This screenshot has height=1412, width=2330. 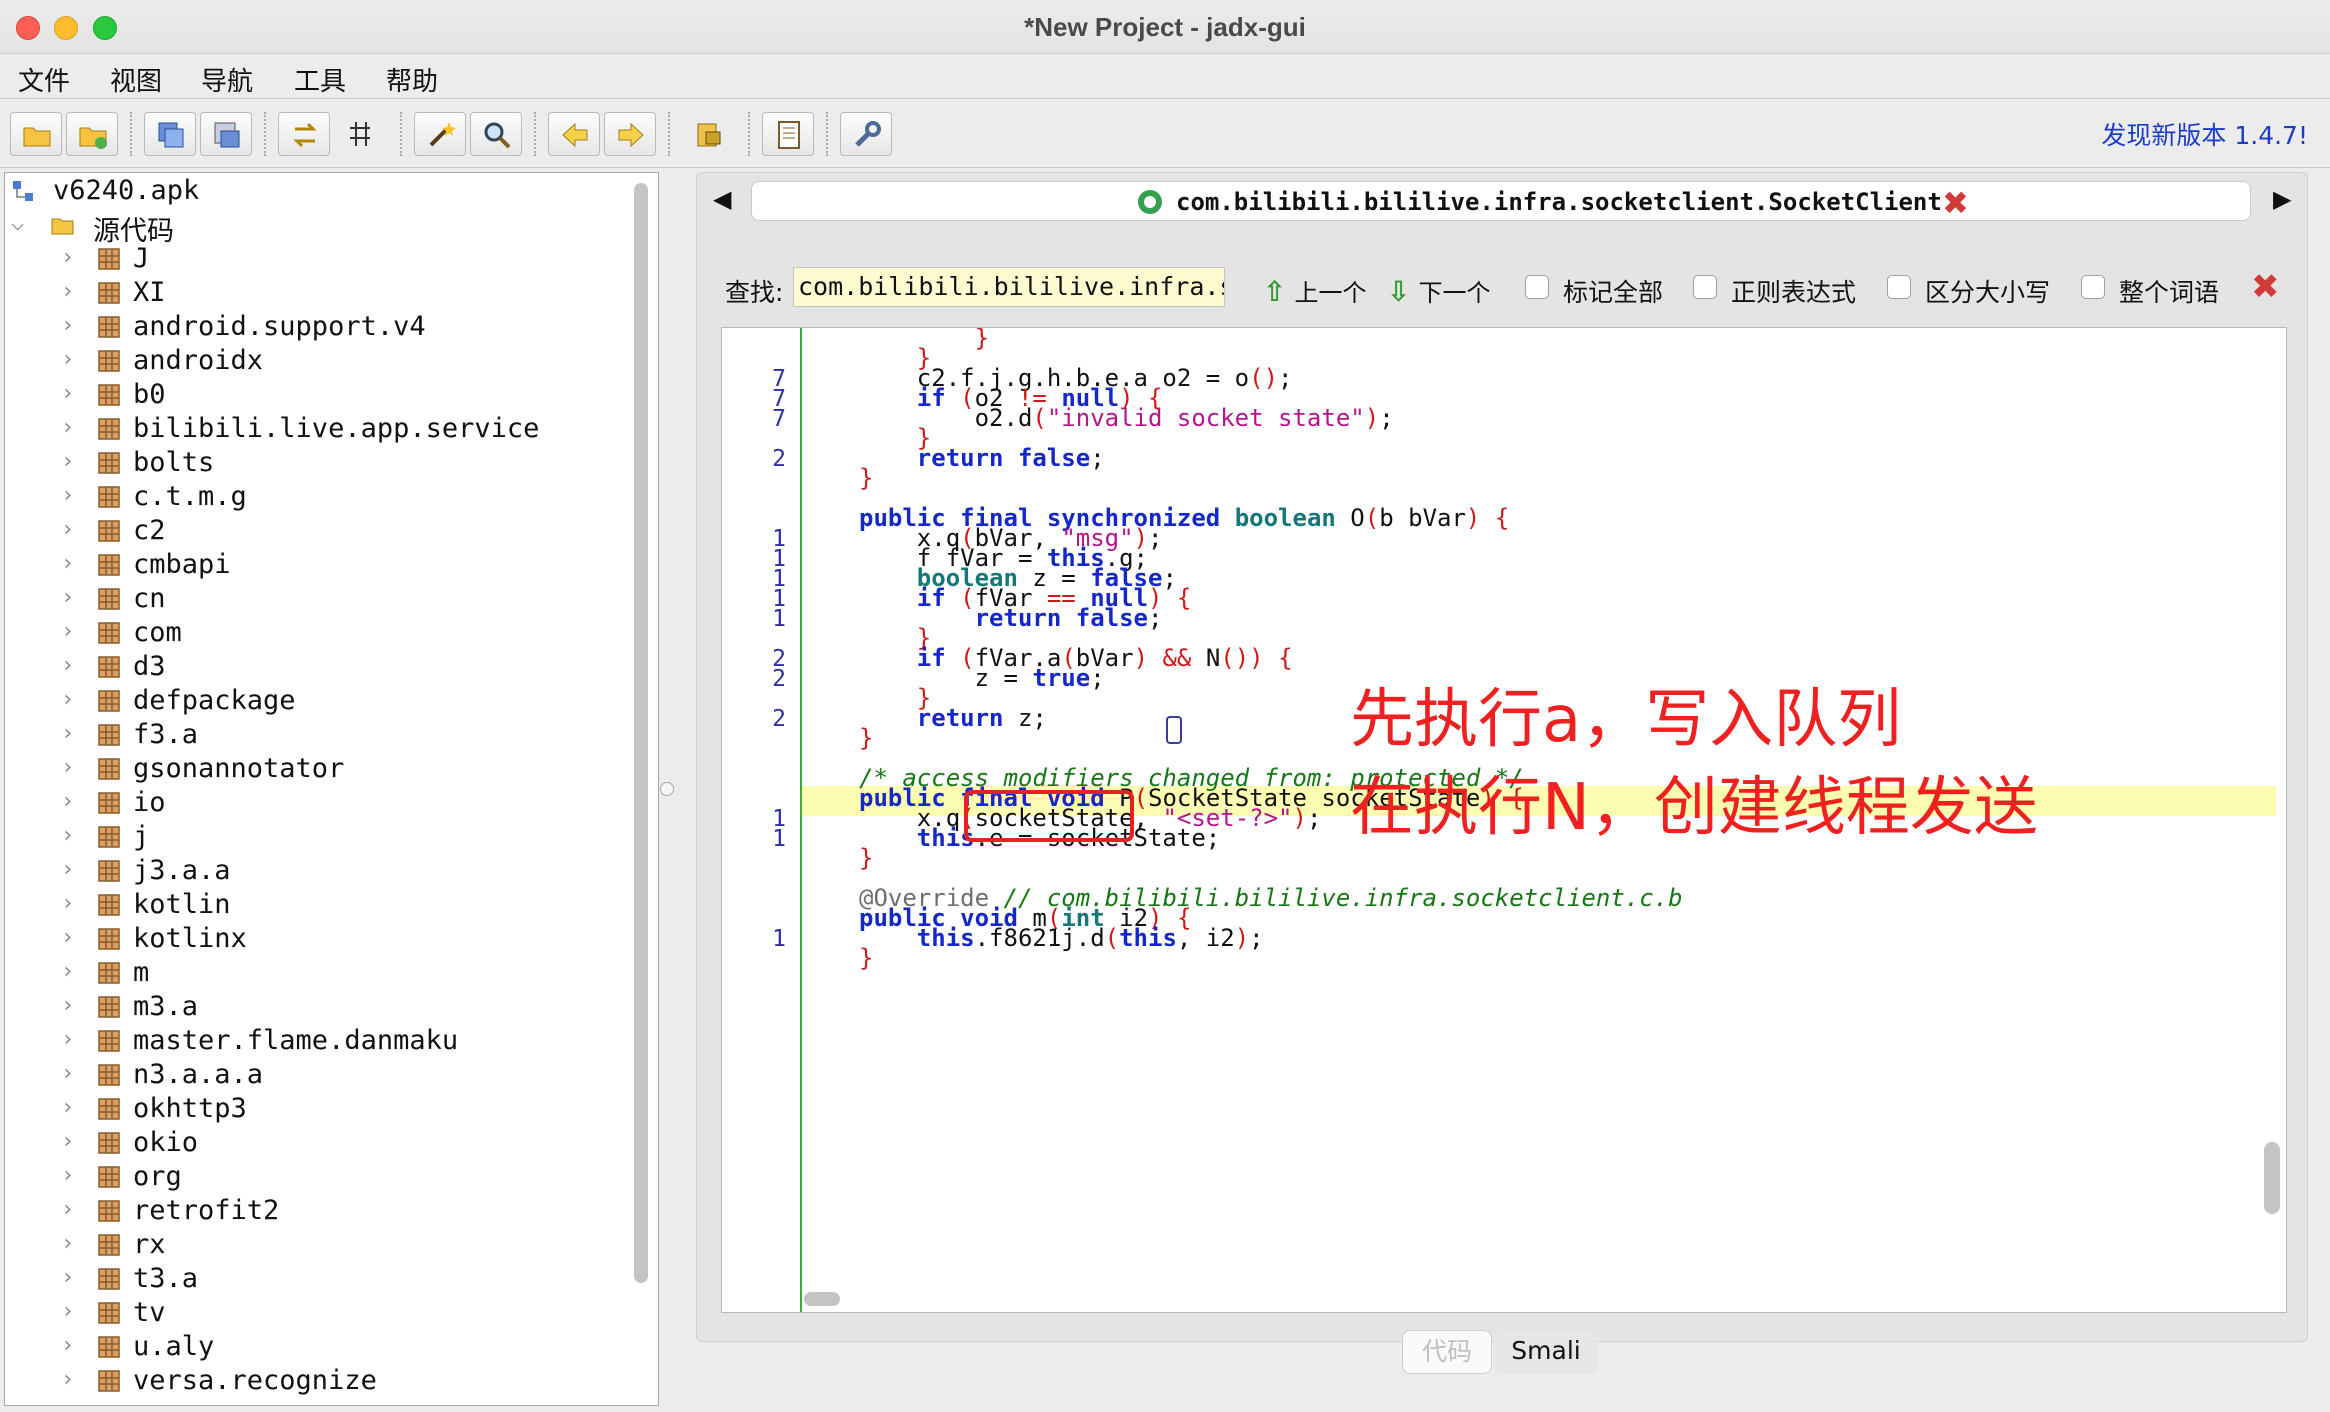 I want to click on magic-wand-icon, so click(x=442, y=134).